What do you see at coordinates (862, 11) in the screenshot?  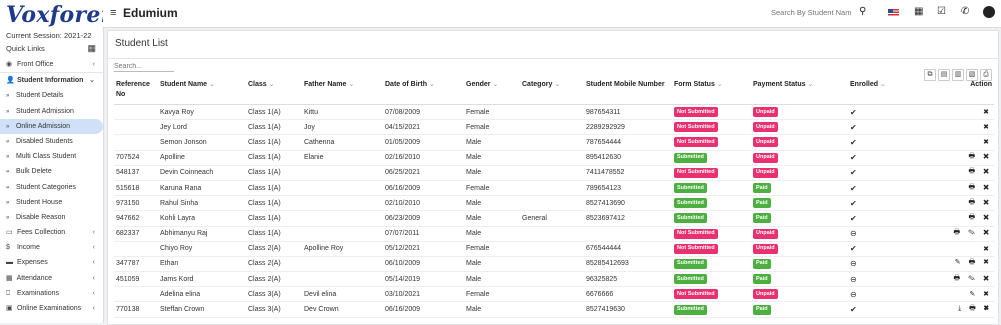 I see `search-icon: ⚲` at bounding box center [862, 11].